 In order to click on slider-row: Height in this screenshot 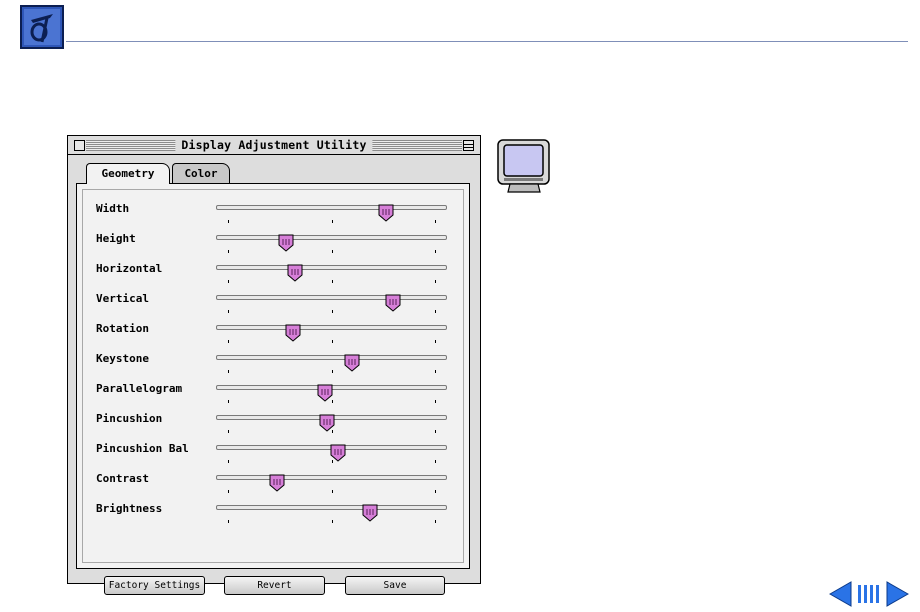, I will do `click(273, 245)`.